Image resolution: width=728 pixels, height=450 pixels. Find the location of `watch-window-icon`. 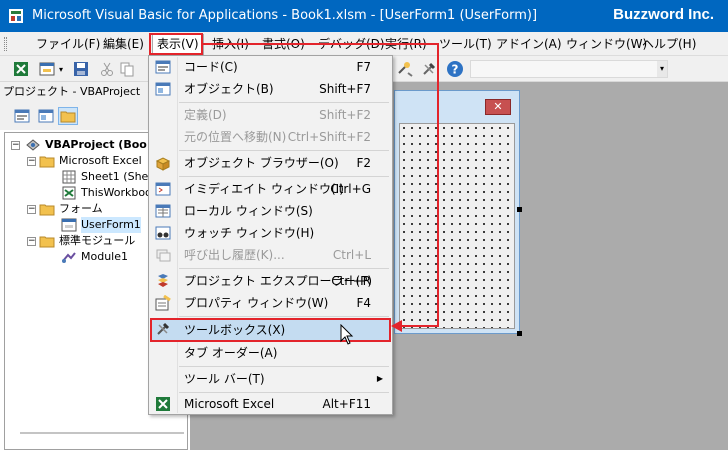

watch-window-icon is located at coordinates (163, 233).